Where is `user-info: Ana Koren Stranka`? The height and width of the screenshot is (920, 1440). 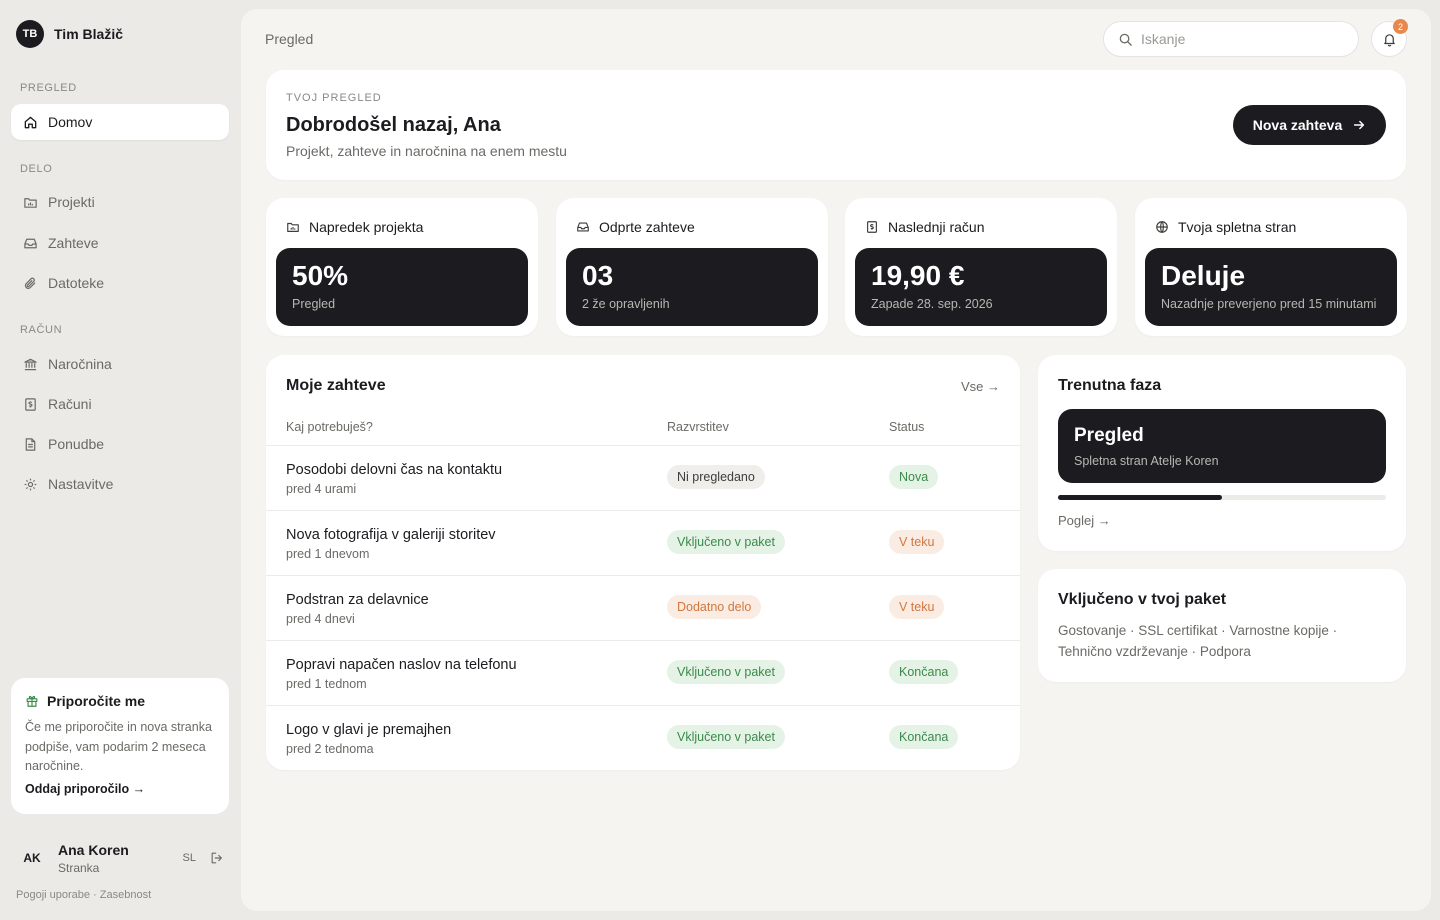
user-info: Ana Koren Stranka is located at coordinates (120, 858).